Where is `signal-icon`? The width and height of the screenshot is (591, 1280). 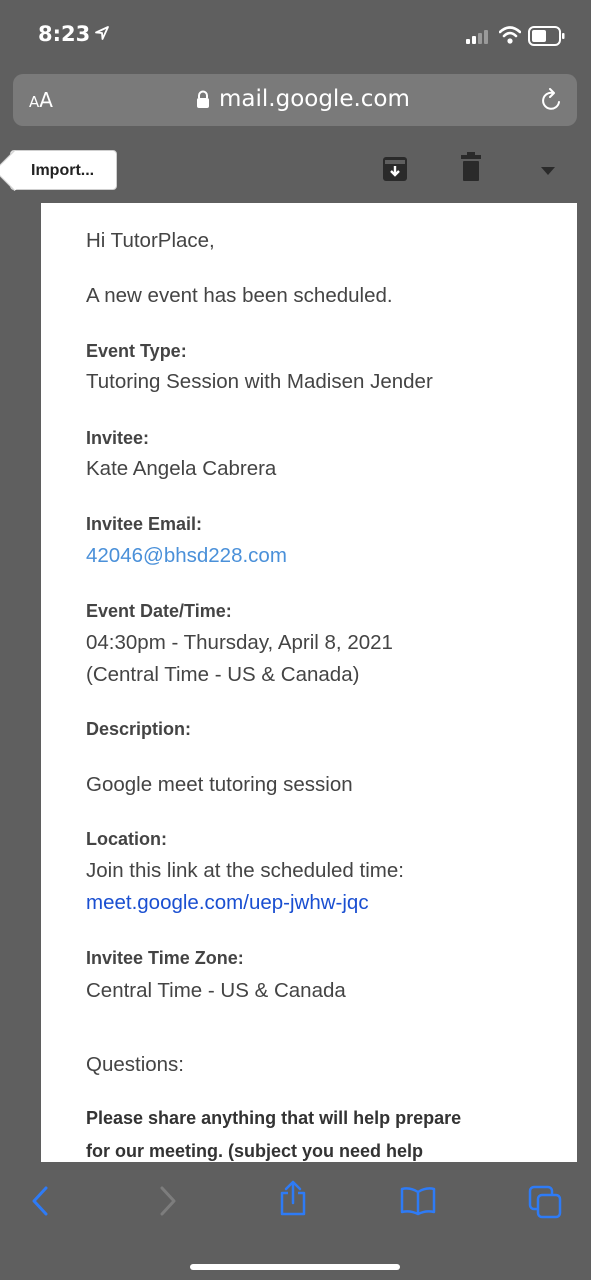 signal-icon is located at coordinates (477, 37).